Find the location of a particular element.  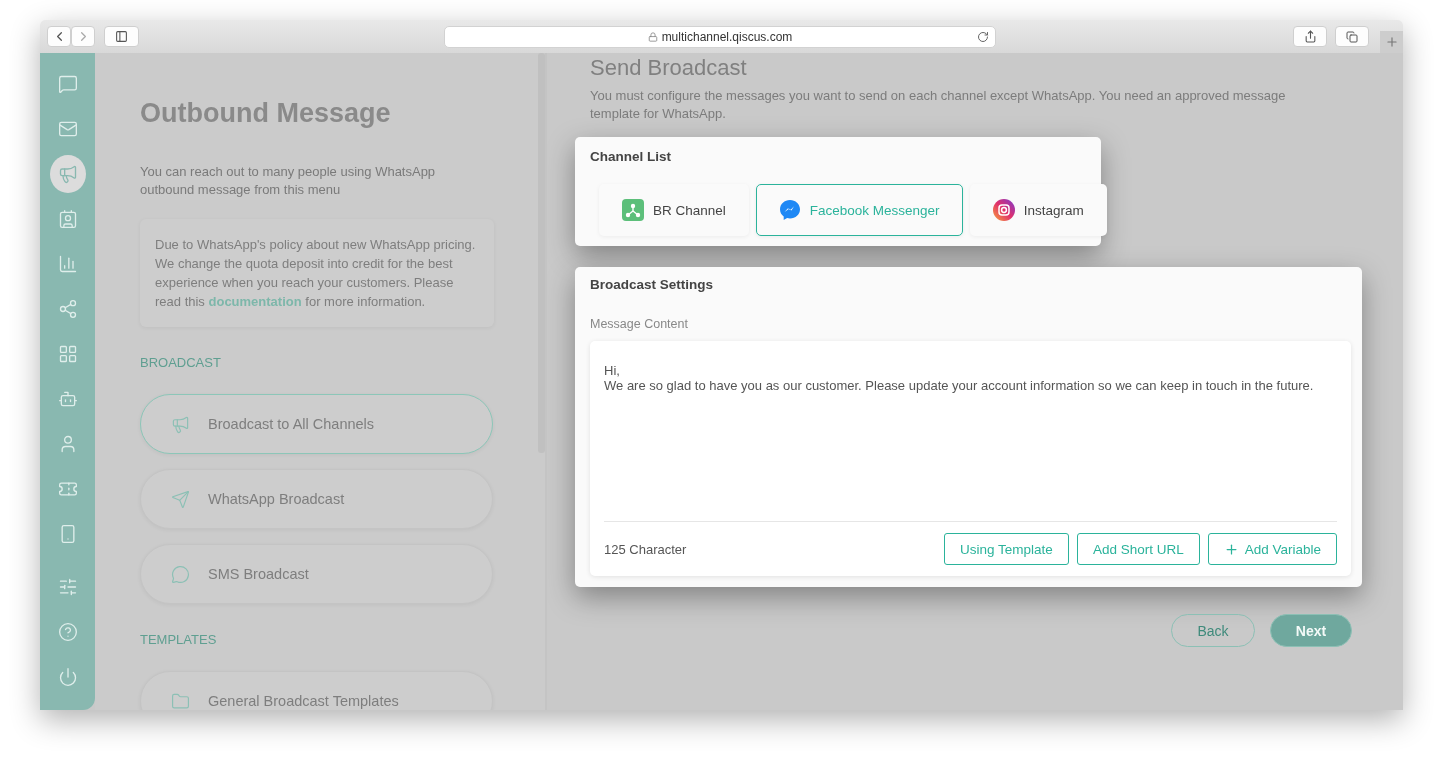

menu-item: SMS Broadcast is located at coordinates (316, 574).